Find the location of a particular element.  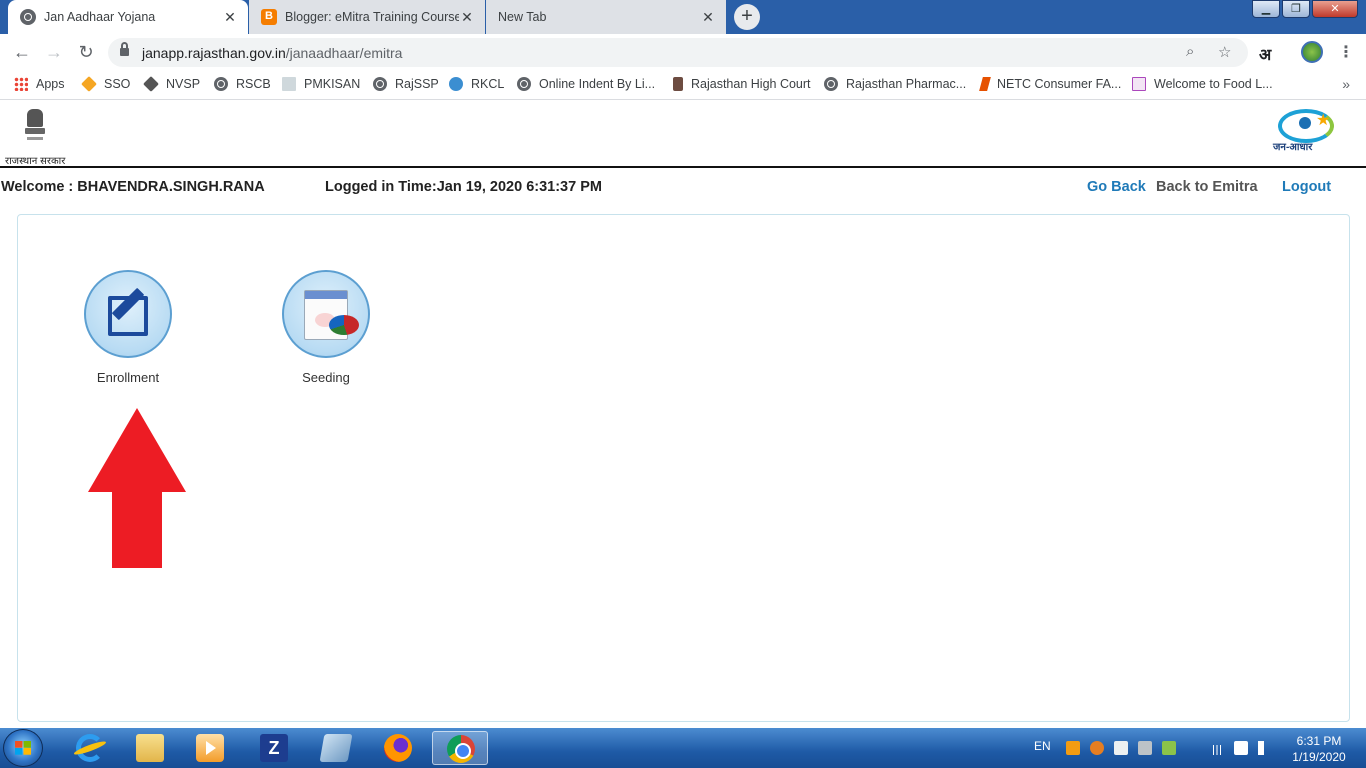

taskbar-z-app: Z is located at coordinates (274, 748).